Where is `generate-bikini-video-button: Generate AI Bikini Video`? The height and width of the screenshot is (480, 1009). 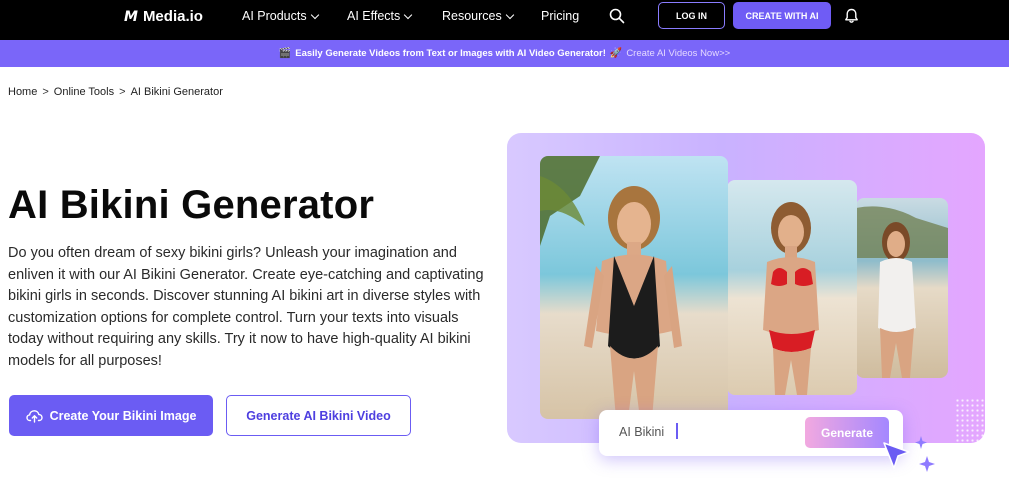 generate-bikini-video-button: Generate AI Bikini Video is located at coordinates (318, 415).